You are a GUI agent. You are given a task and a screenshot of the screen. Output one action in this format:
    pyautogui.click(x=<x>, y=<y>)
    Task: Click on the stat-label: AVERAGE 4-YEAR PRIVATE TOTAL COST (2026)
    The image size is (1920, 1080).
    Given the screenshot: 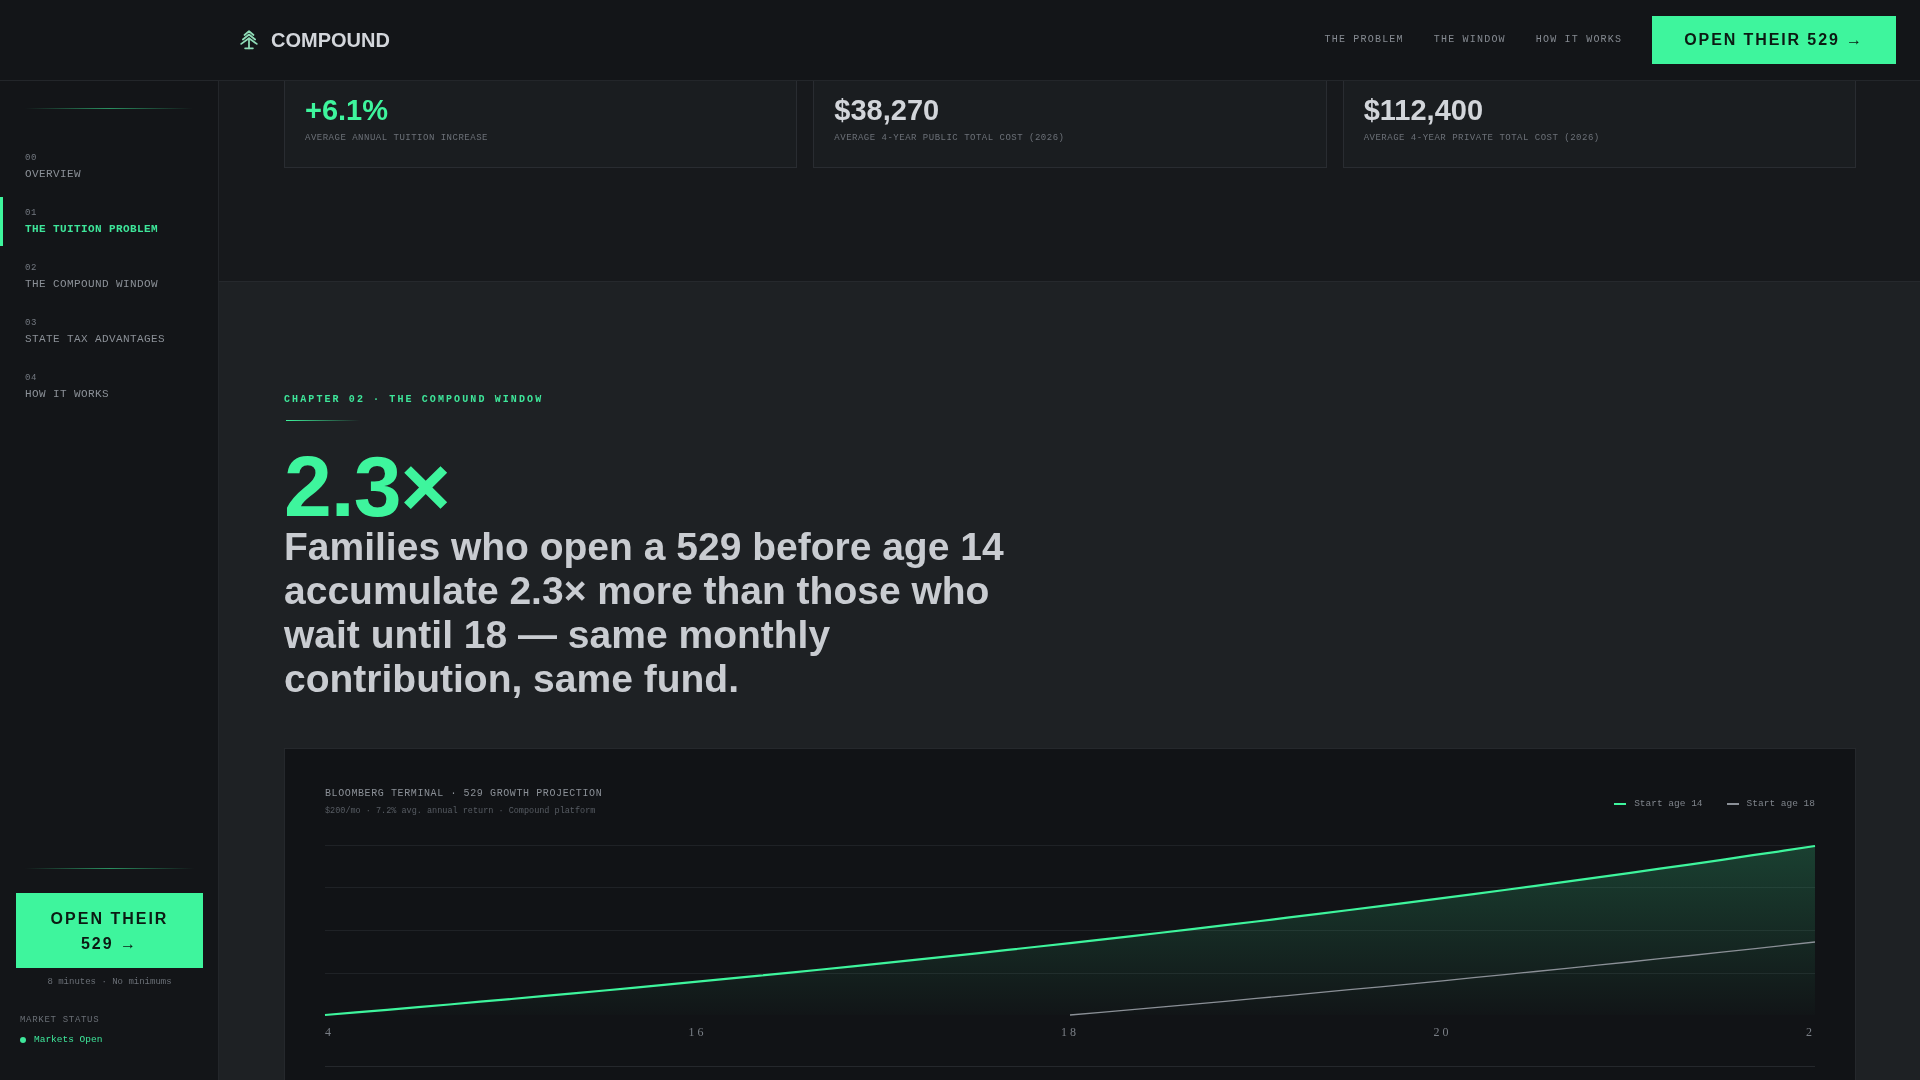 What is the action you would take?
    pyautogui.click(x=1481, y=138)
    